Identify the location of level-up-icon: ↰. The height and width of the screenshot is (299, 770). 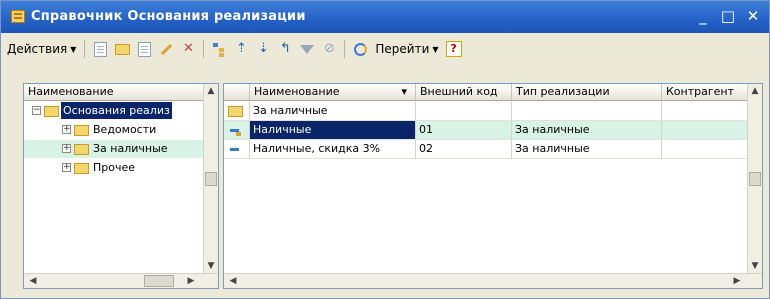
(285, 48).